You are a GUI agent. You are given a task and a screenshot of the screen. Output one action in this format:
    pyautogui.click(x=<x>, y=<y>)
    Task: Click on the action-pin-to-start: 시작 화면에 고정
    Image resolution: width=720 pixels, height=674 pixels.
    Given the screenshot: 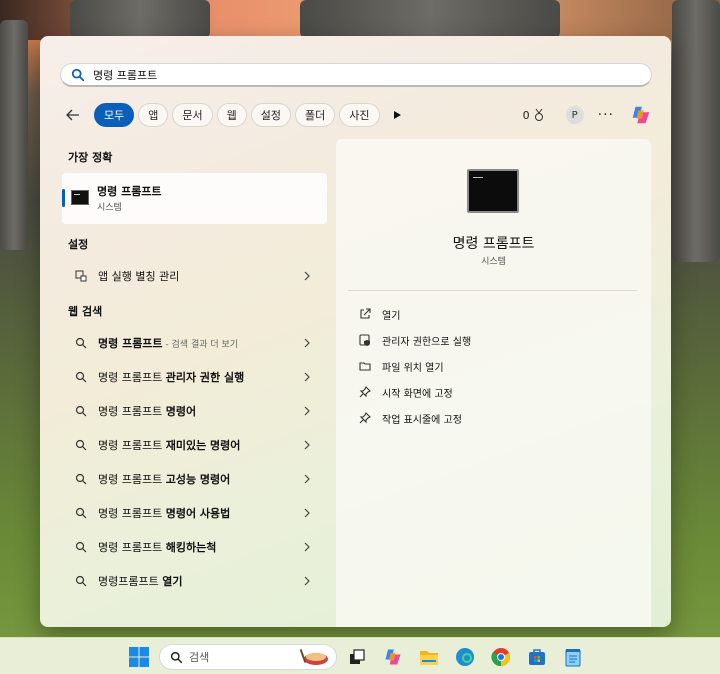 What is the action you would take?
    pyautogui.click(x=405, y=392)
    